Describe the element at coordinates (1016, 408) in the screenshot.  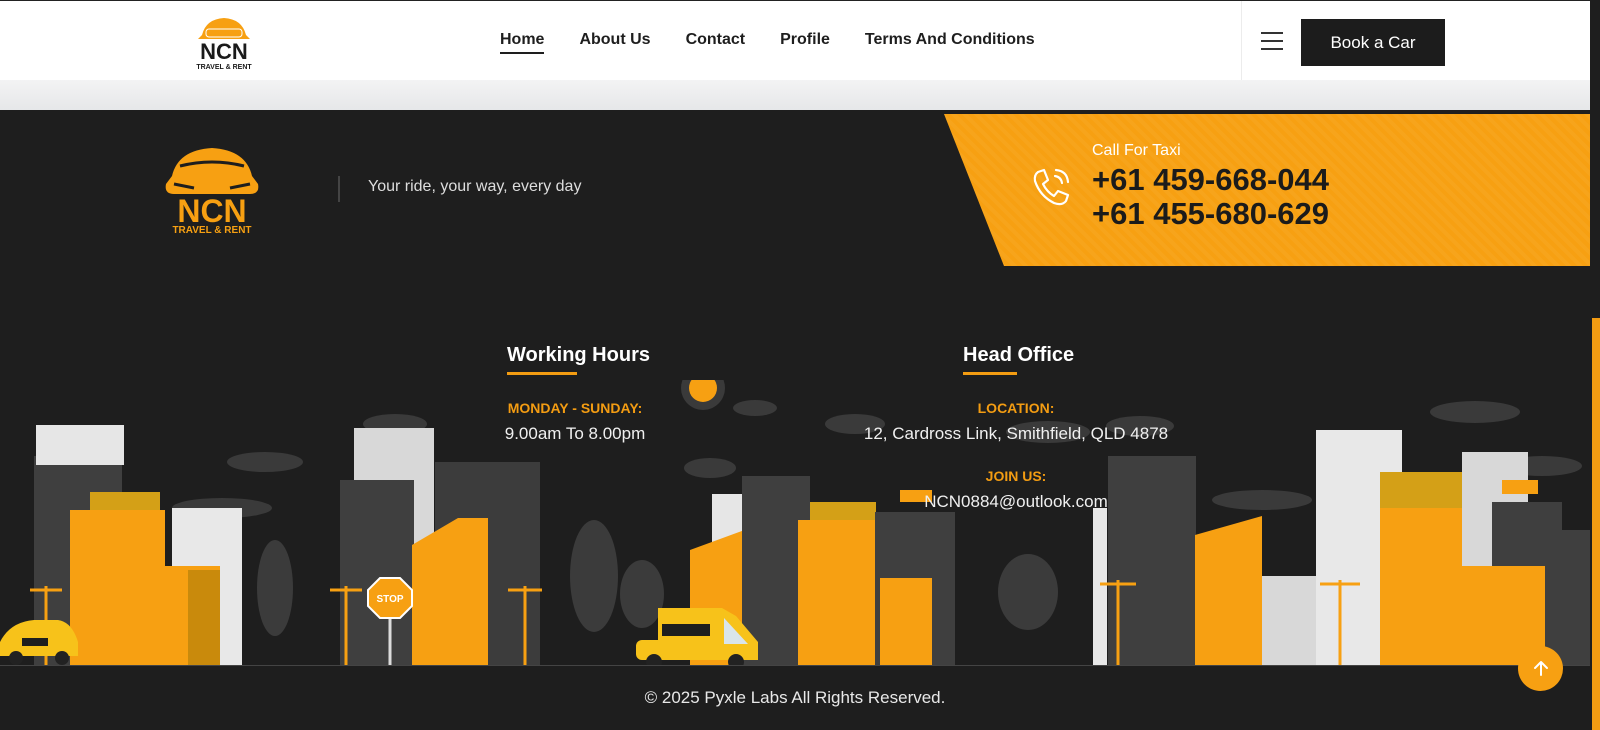
I see `location-label: LOCATION:` at that location.